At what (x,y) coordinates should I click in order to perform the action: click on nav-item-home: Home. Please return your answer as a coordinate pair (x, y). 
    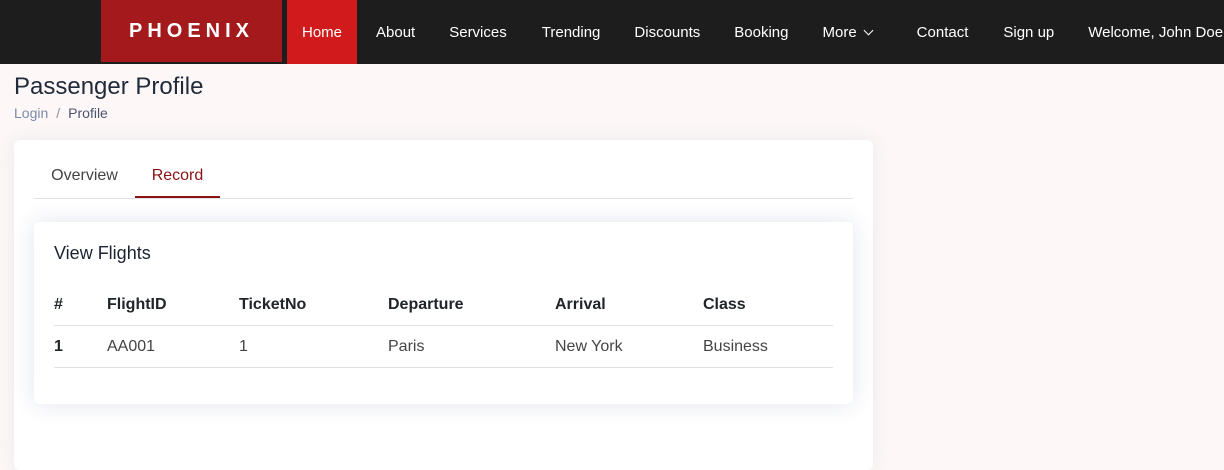
    Looking at the image, I should click on (322, 32).